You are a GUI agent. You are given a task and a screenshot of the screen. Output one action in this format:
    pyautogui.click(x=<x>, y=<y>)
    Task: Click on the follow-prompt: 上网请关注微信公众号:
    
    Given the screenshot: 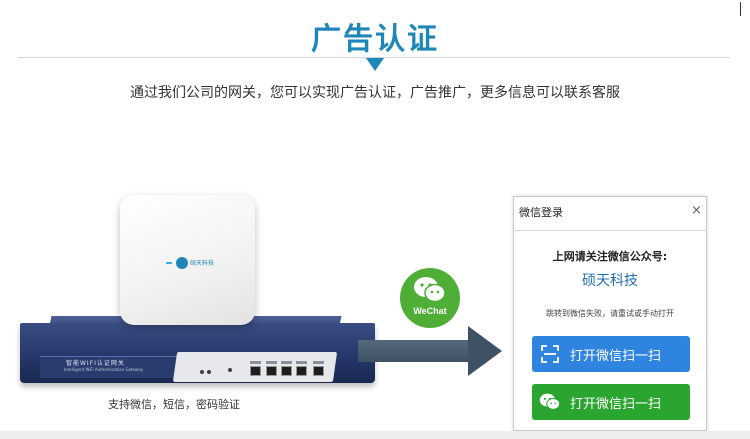 What is the action you would take?
    pyautogui.click(x=610, y=256)
    